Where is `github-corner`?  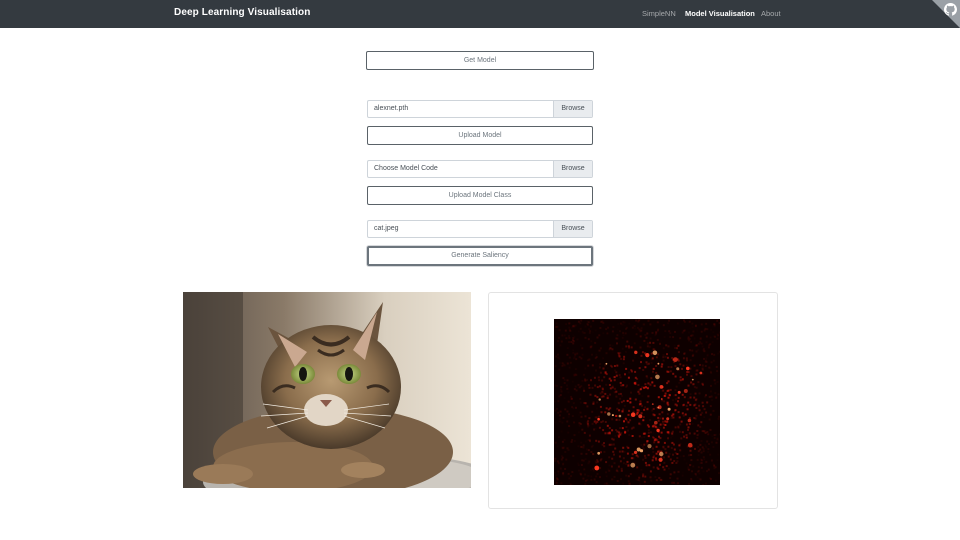
github-corner is located at coordinates (944, 14).